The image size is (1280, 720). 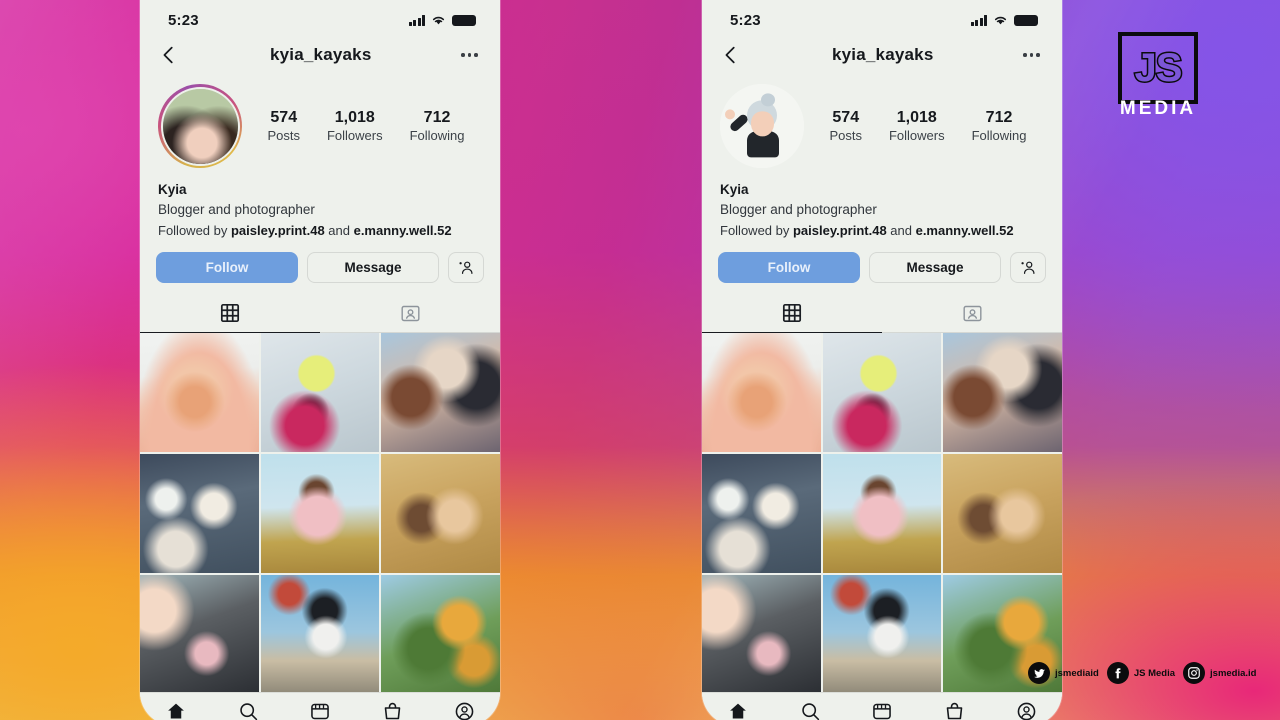 I want to click on social-facebook: JS Media, so click(x=1140, y=673).